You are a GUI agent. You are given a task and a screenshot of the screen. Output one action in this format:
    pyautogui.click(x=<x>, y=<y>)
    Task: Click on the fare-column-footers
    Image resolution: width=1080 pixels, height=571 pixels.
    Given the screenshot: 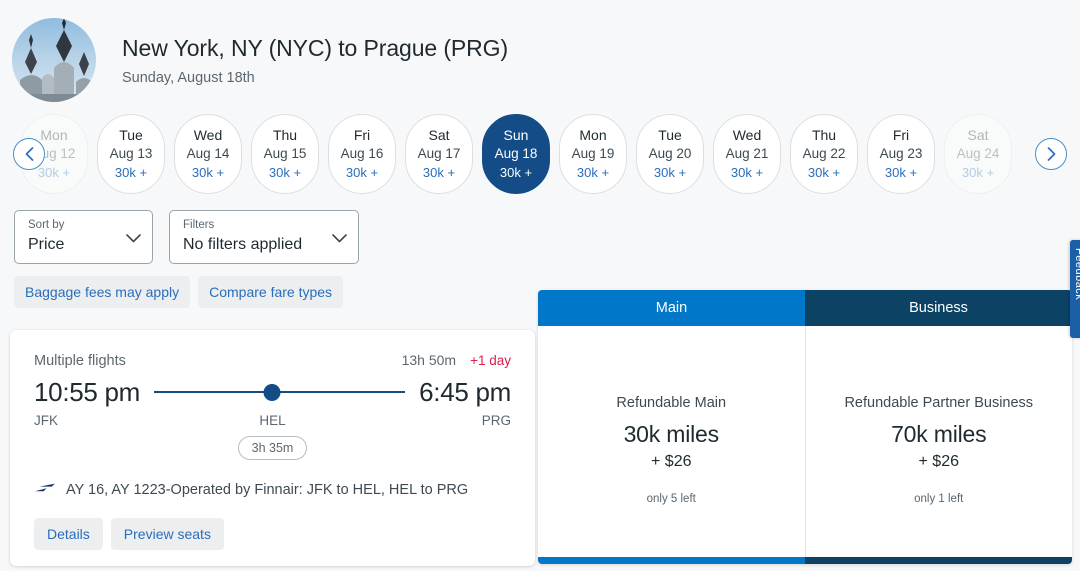 What is the action you would take?
    pyautogui.click(x=805, y=560)
    